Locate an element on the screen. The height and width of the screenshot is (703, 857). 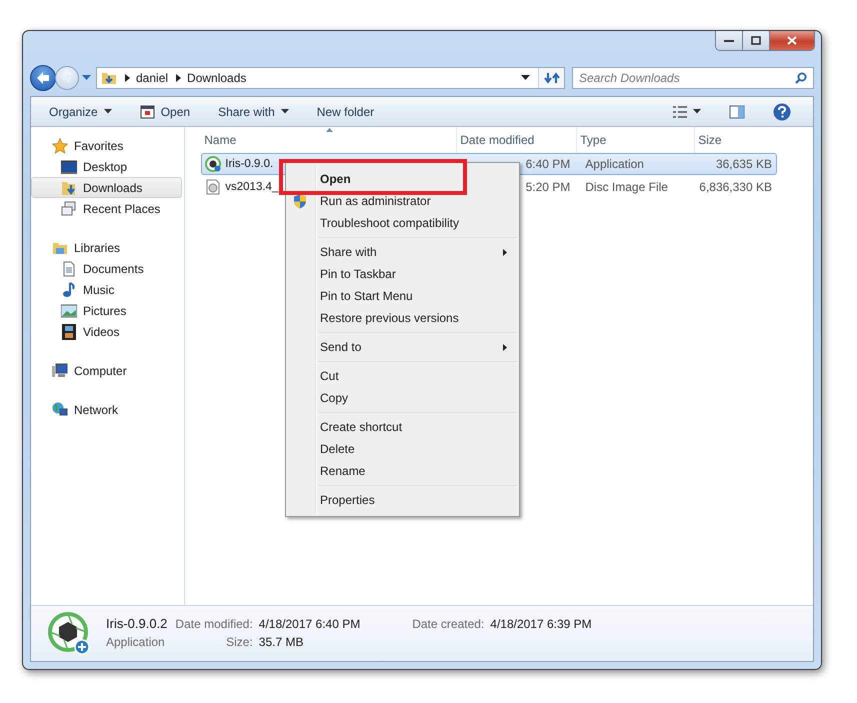
breadcrumb: daniel is located at coordinates (152, 78).